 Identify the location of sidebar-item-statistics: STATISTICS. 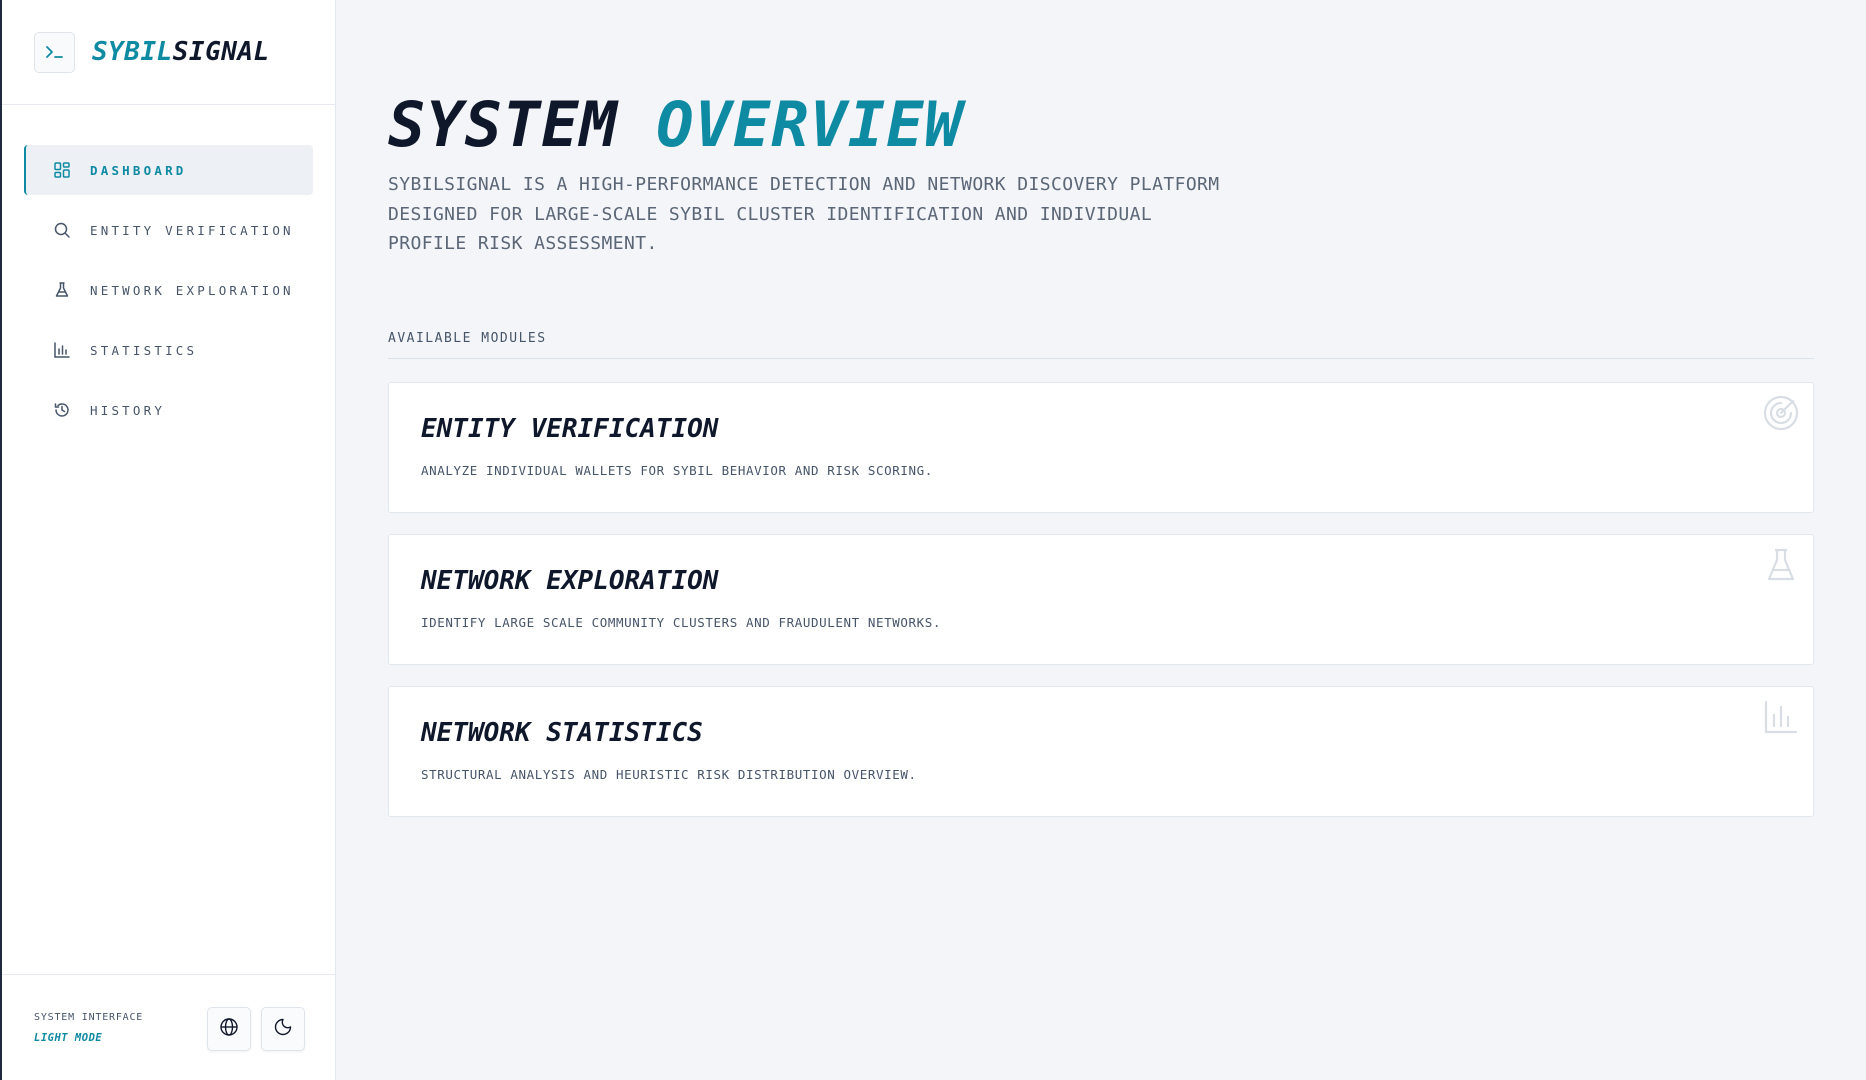
(168, 350).